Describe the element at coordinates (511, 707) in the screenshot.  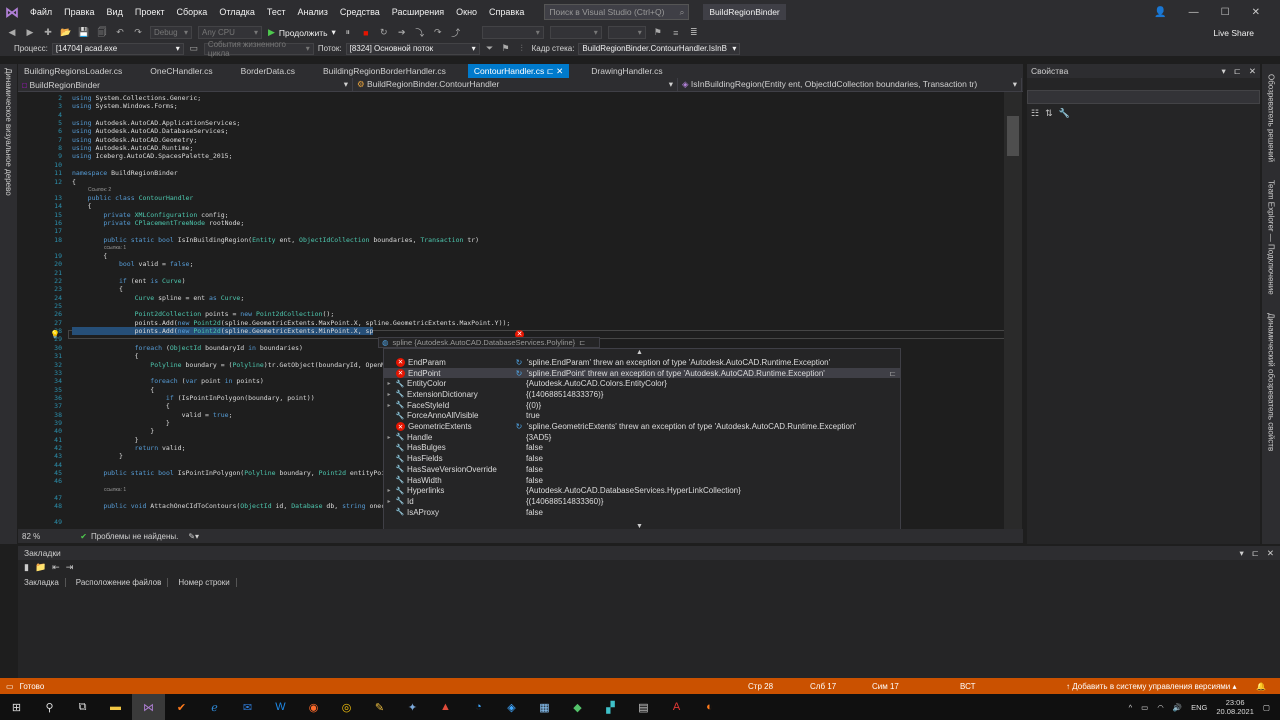
I see `teal-app-icon: ◈` at that location.